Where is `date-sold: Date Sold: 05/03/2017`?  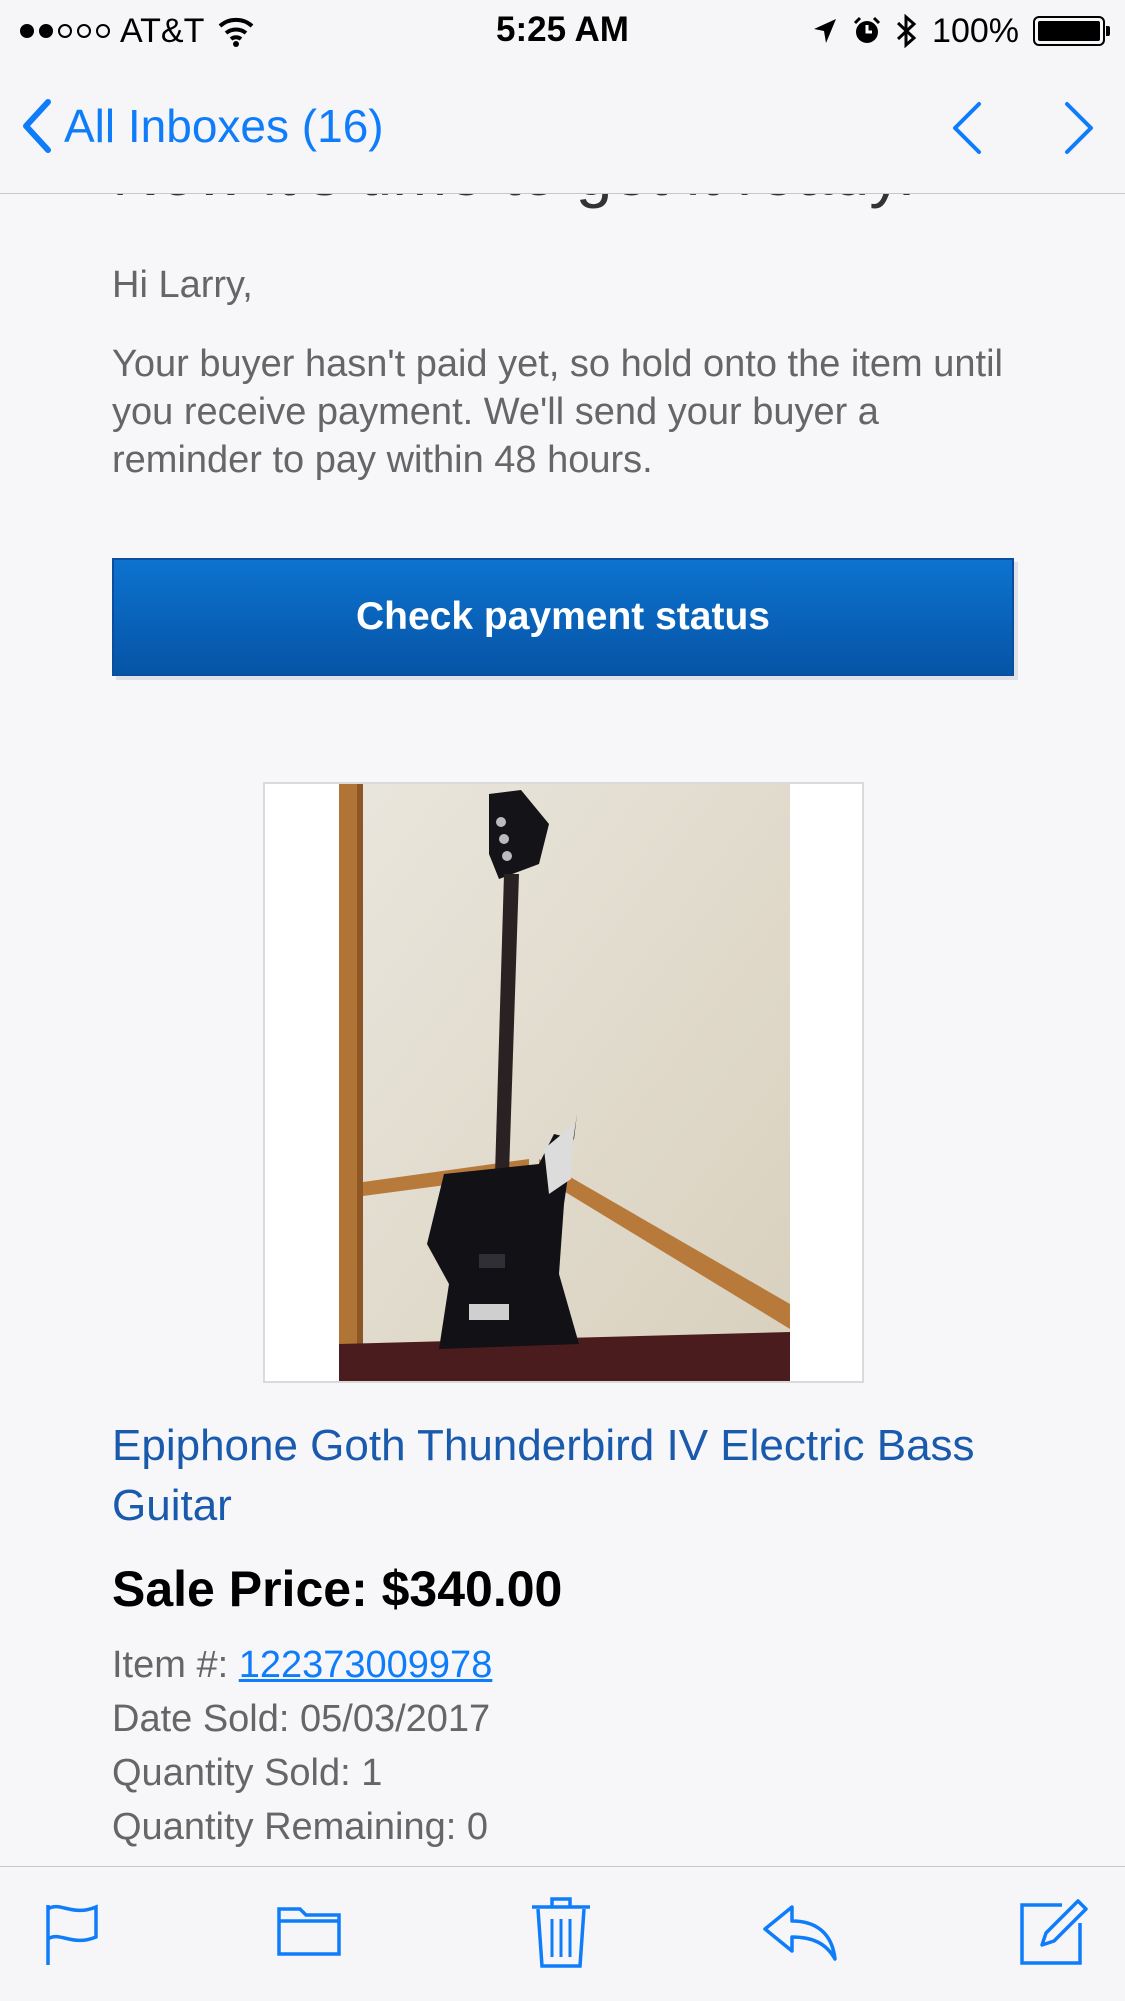
date-sold: Date Sold: 05/03/2017 is located at coordinates (301, 1719).